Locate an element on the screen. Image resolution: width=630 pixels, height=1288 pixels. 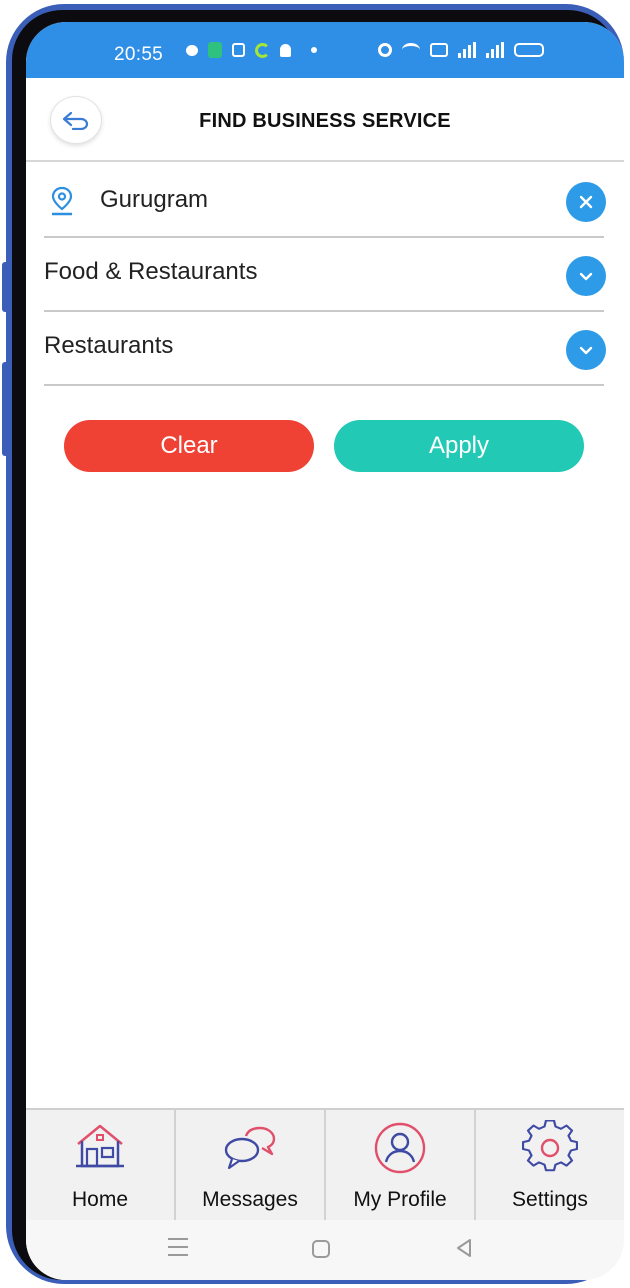
system-navigation-bar is located at coordinates (325, 1250).